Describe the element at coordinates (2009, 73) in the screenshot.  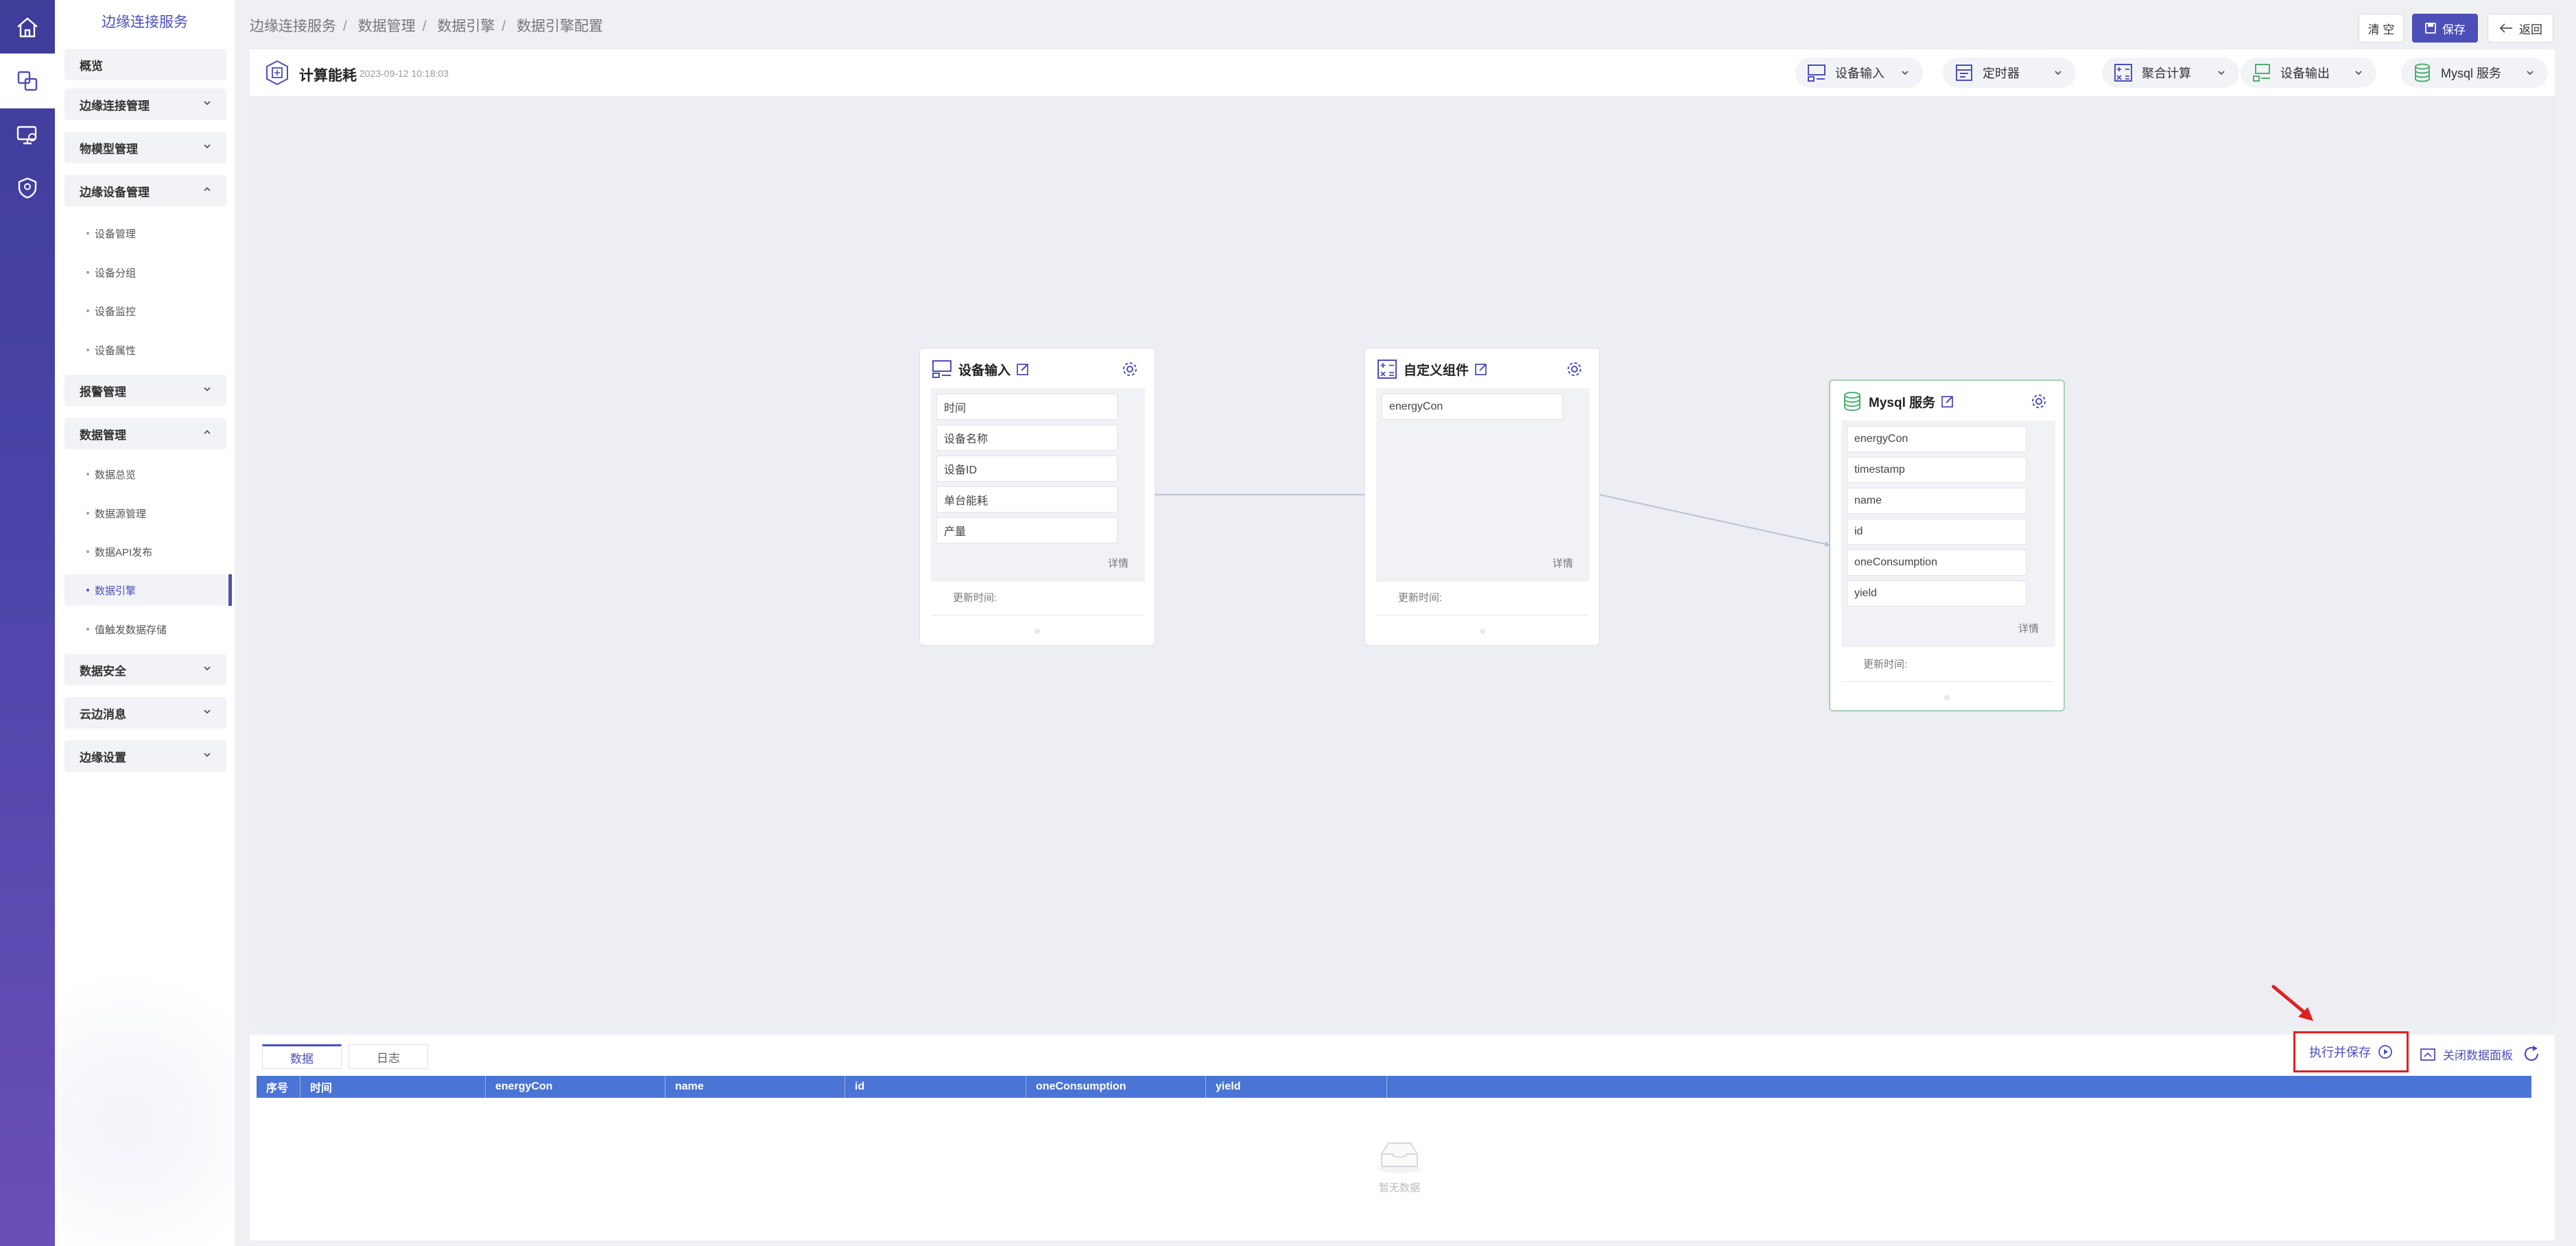
I see `tool-timer: 定时器` at that location.